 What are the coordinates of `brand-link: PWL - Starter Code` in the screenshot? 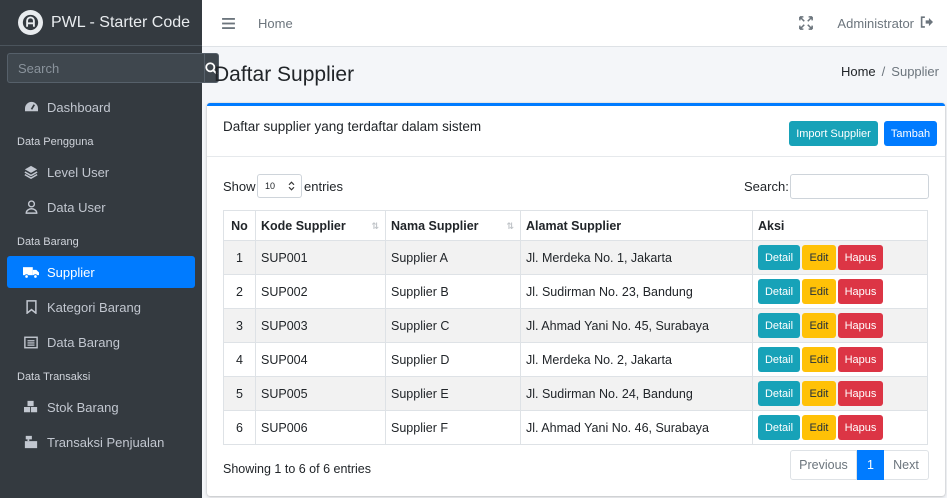 It's located at (101, 23).